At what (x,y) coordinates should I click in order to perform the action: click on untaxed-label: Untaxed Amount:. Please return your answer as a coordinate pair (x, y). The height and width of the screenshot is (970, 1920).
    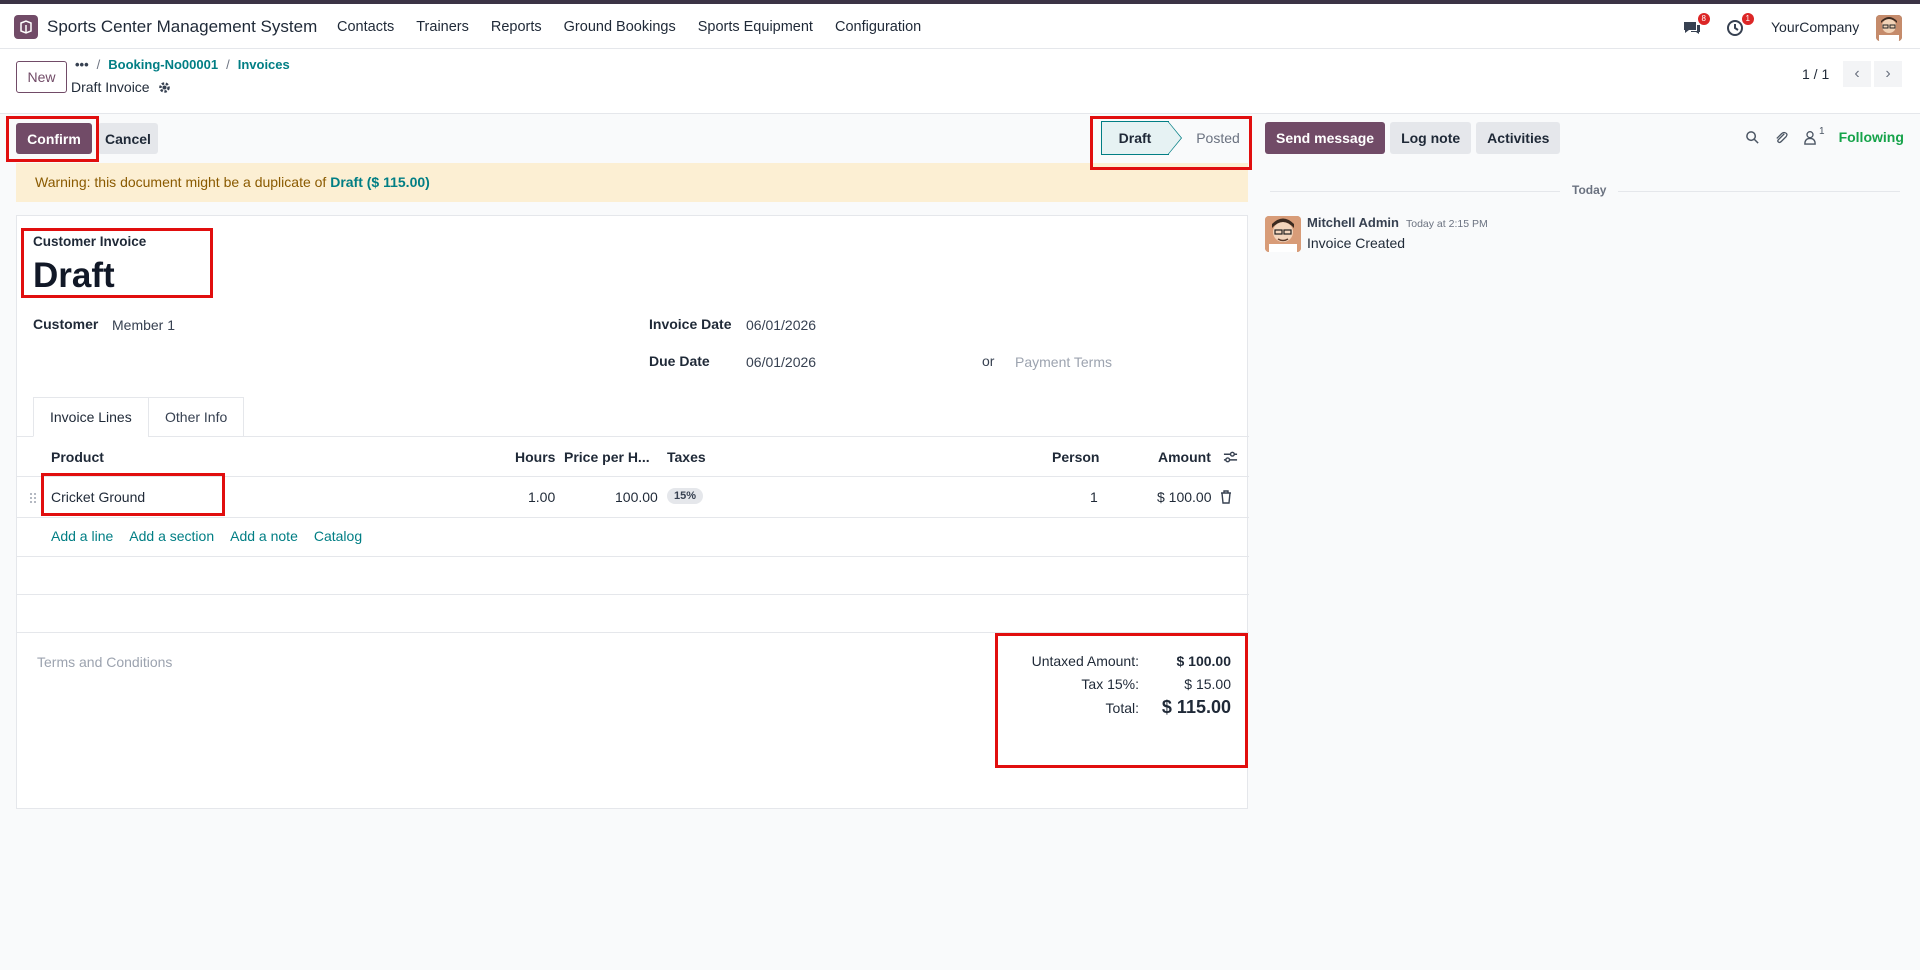
    Looking at the image, I should click on (1085, 661).